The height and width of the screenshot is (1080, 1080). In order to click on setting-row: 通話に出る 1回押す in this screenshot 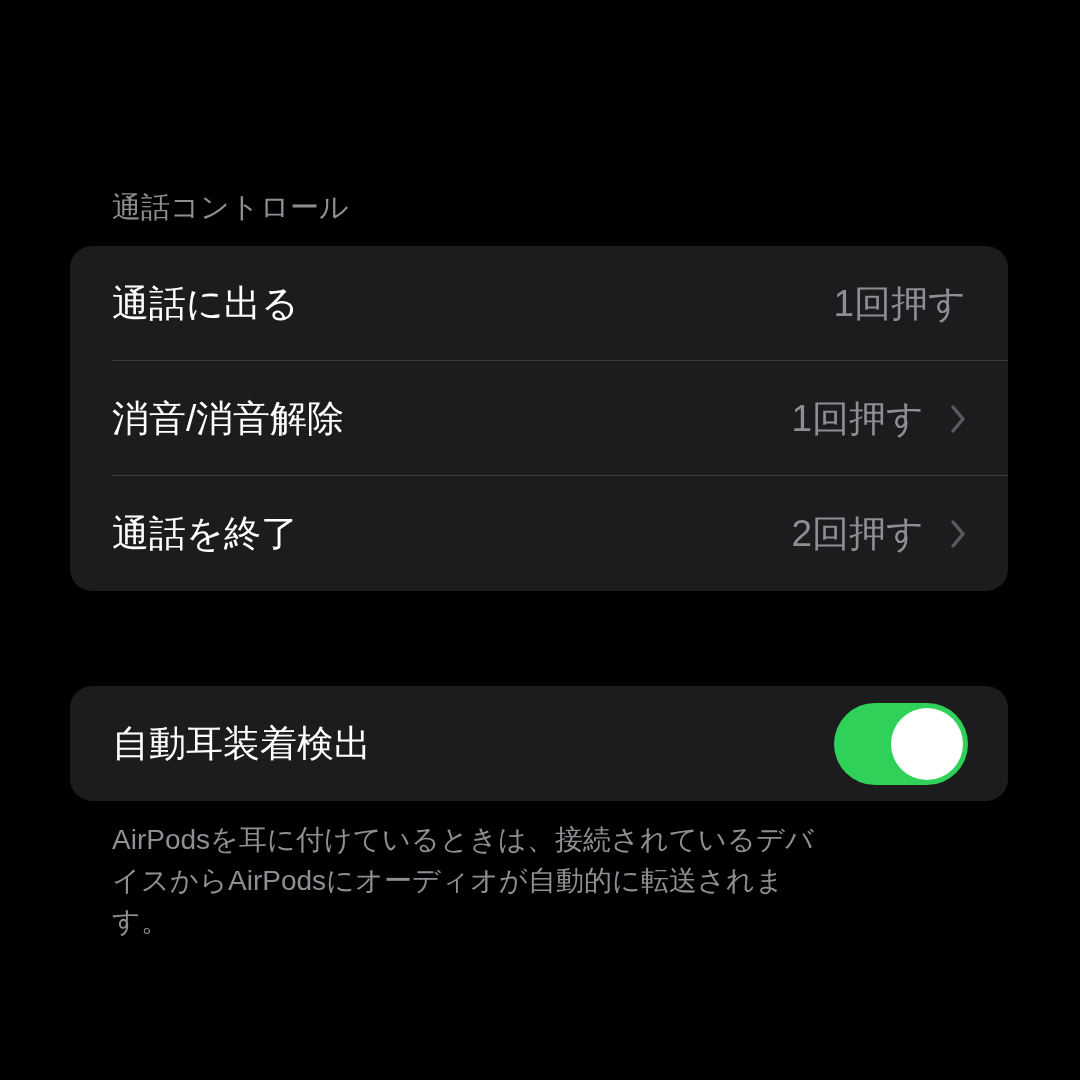, I will do `click(539, 303)`.